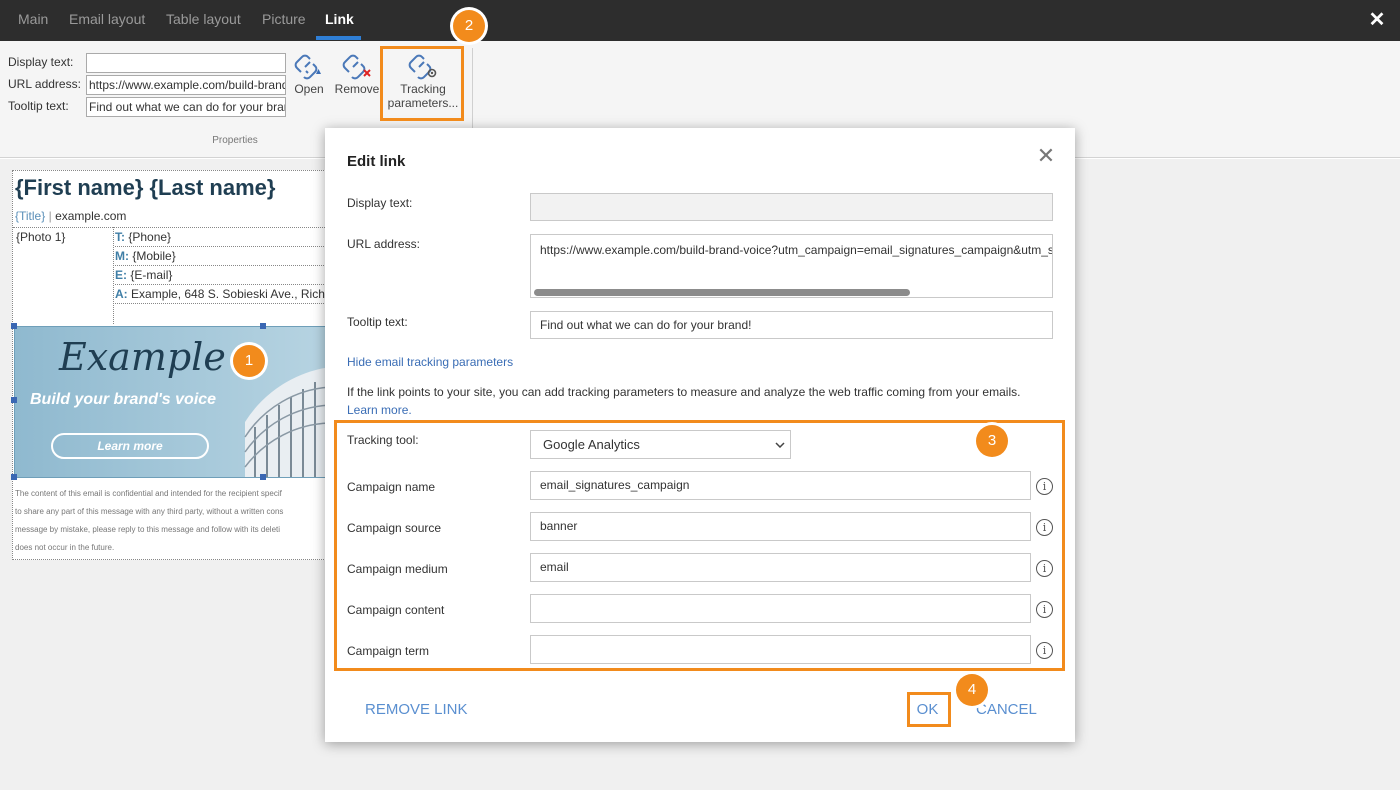 This screenshot has height=790, width=1400. What do you see at coordinates (422, 83) in the screenshot?
I see `highlight-tracking-button` at bounding box center [422, 83].